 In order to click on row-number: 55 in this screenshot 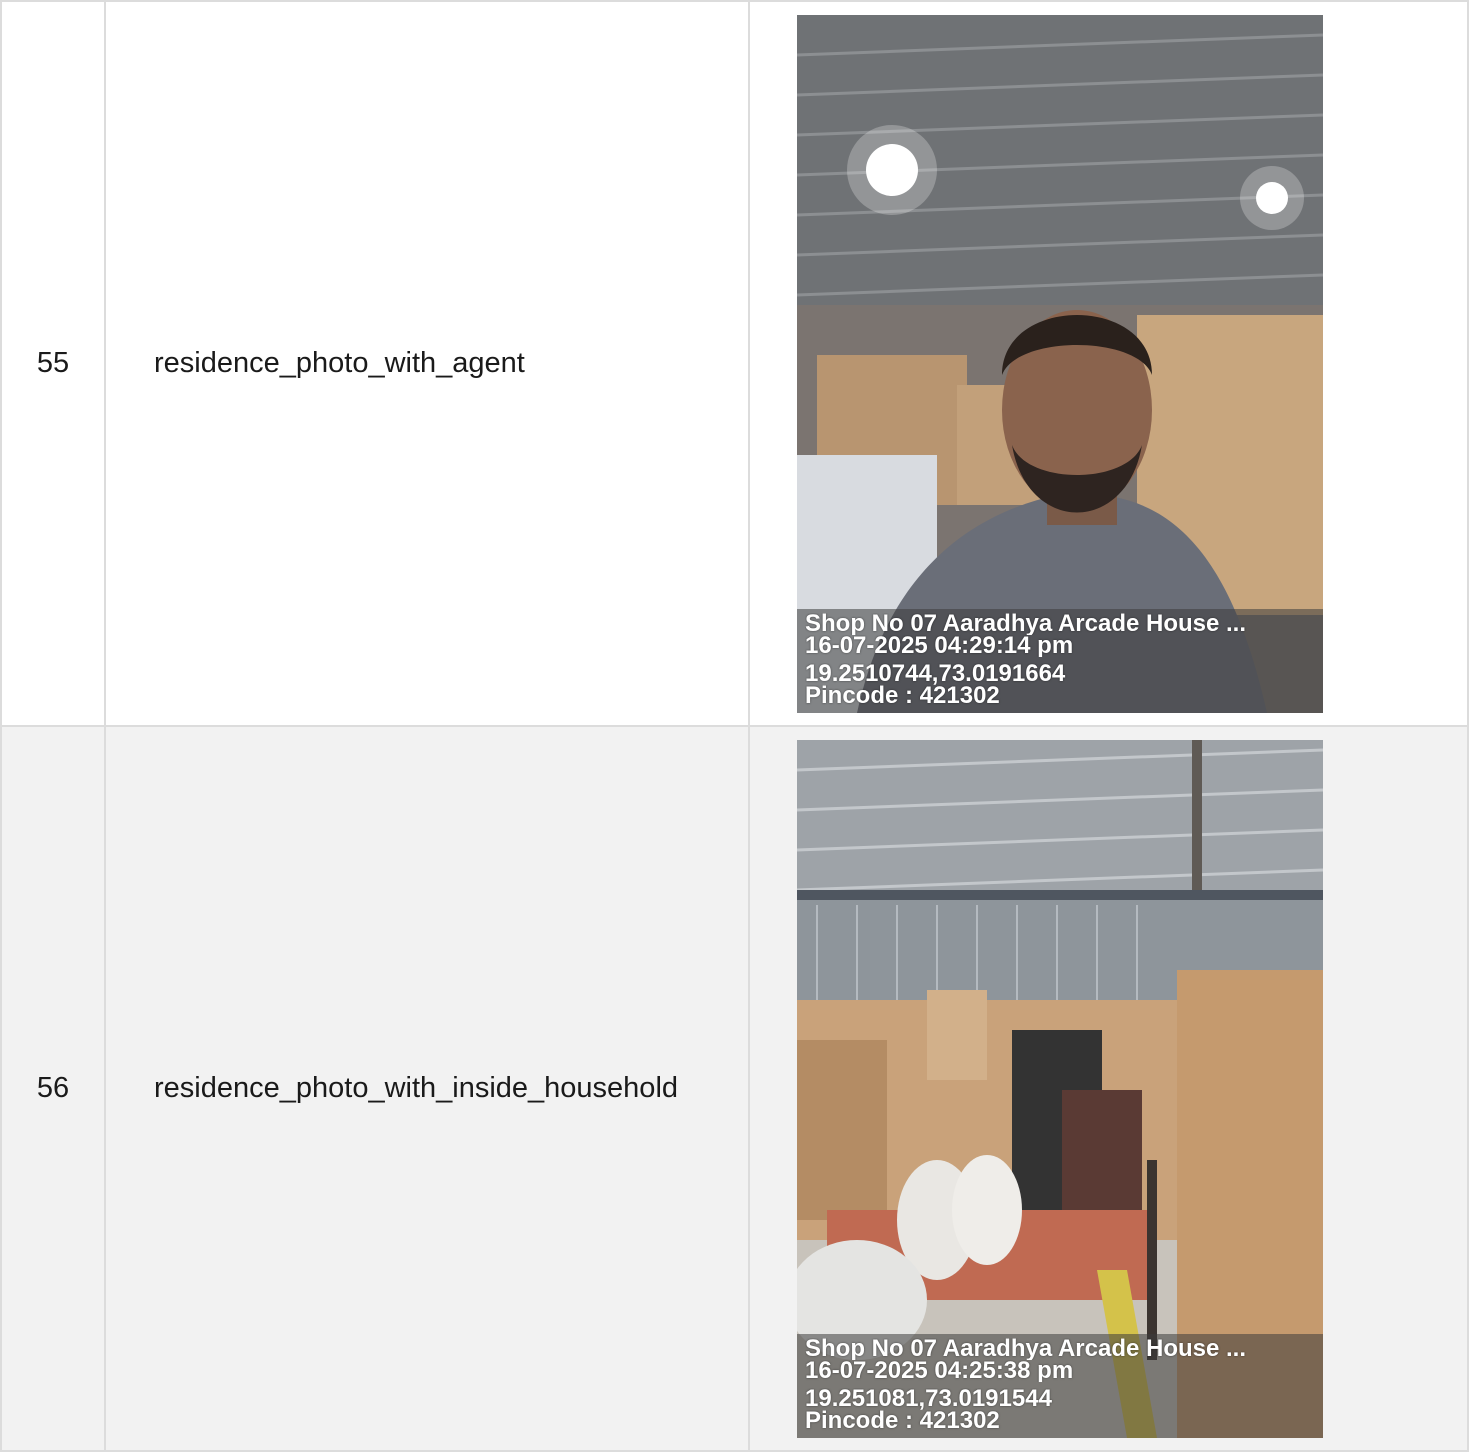, I will do `click(53, 363)`.